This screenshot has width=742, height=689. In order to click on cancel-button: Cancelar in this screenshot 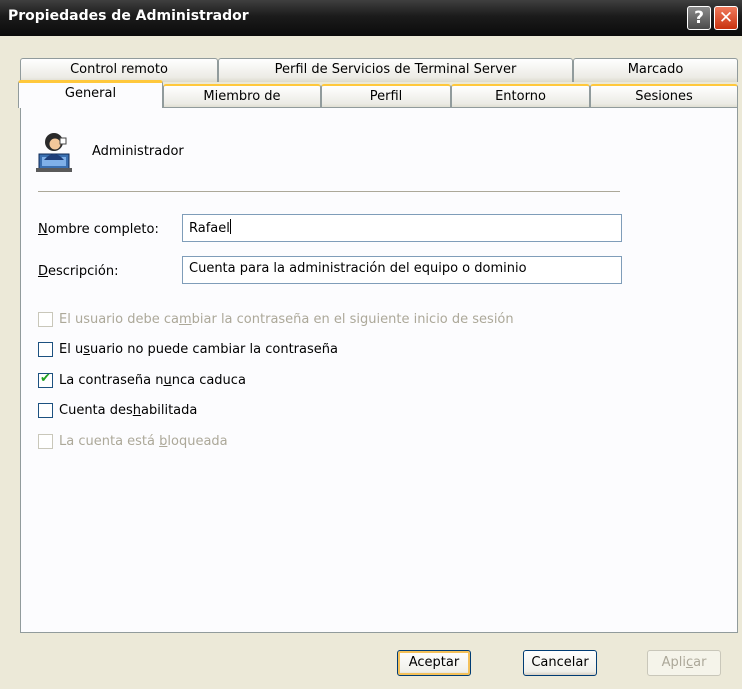, I will do `click(560, 663)`.